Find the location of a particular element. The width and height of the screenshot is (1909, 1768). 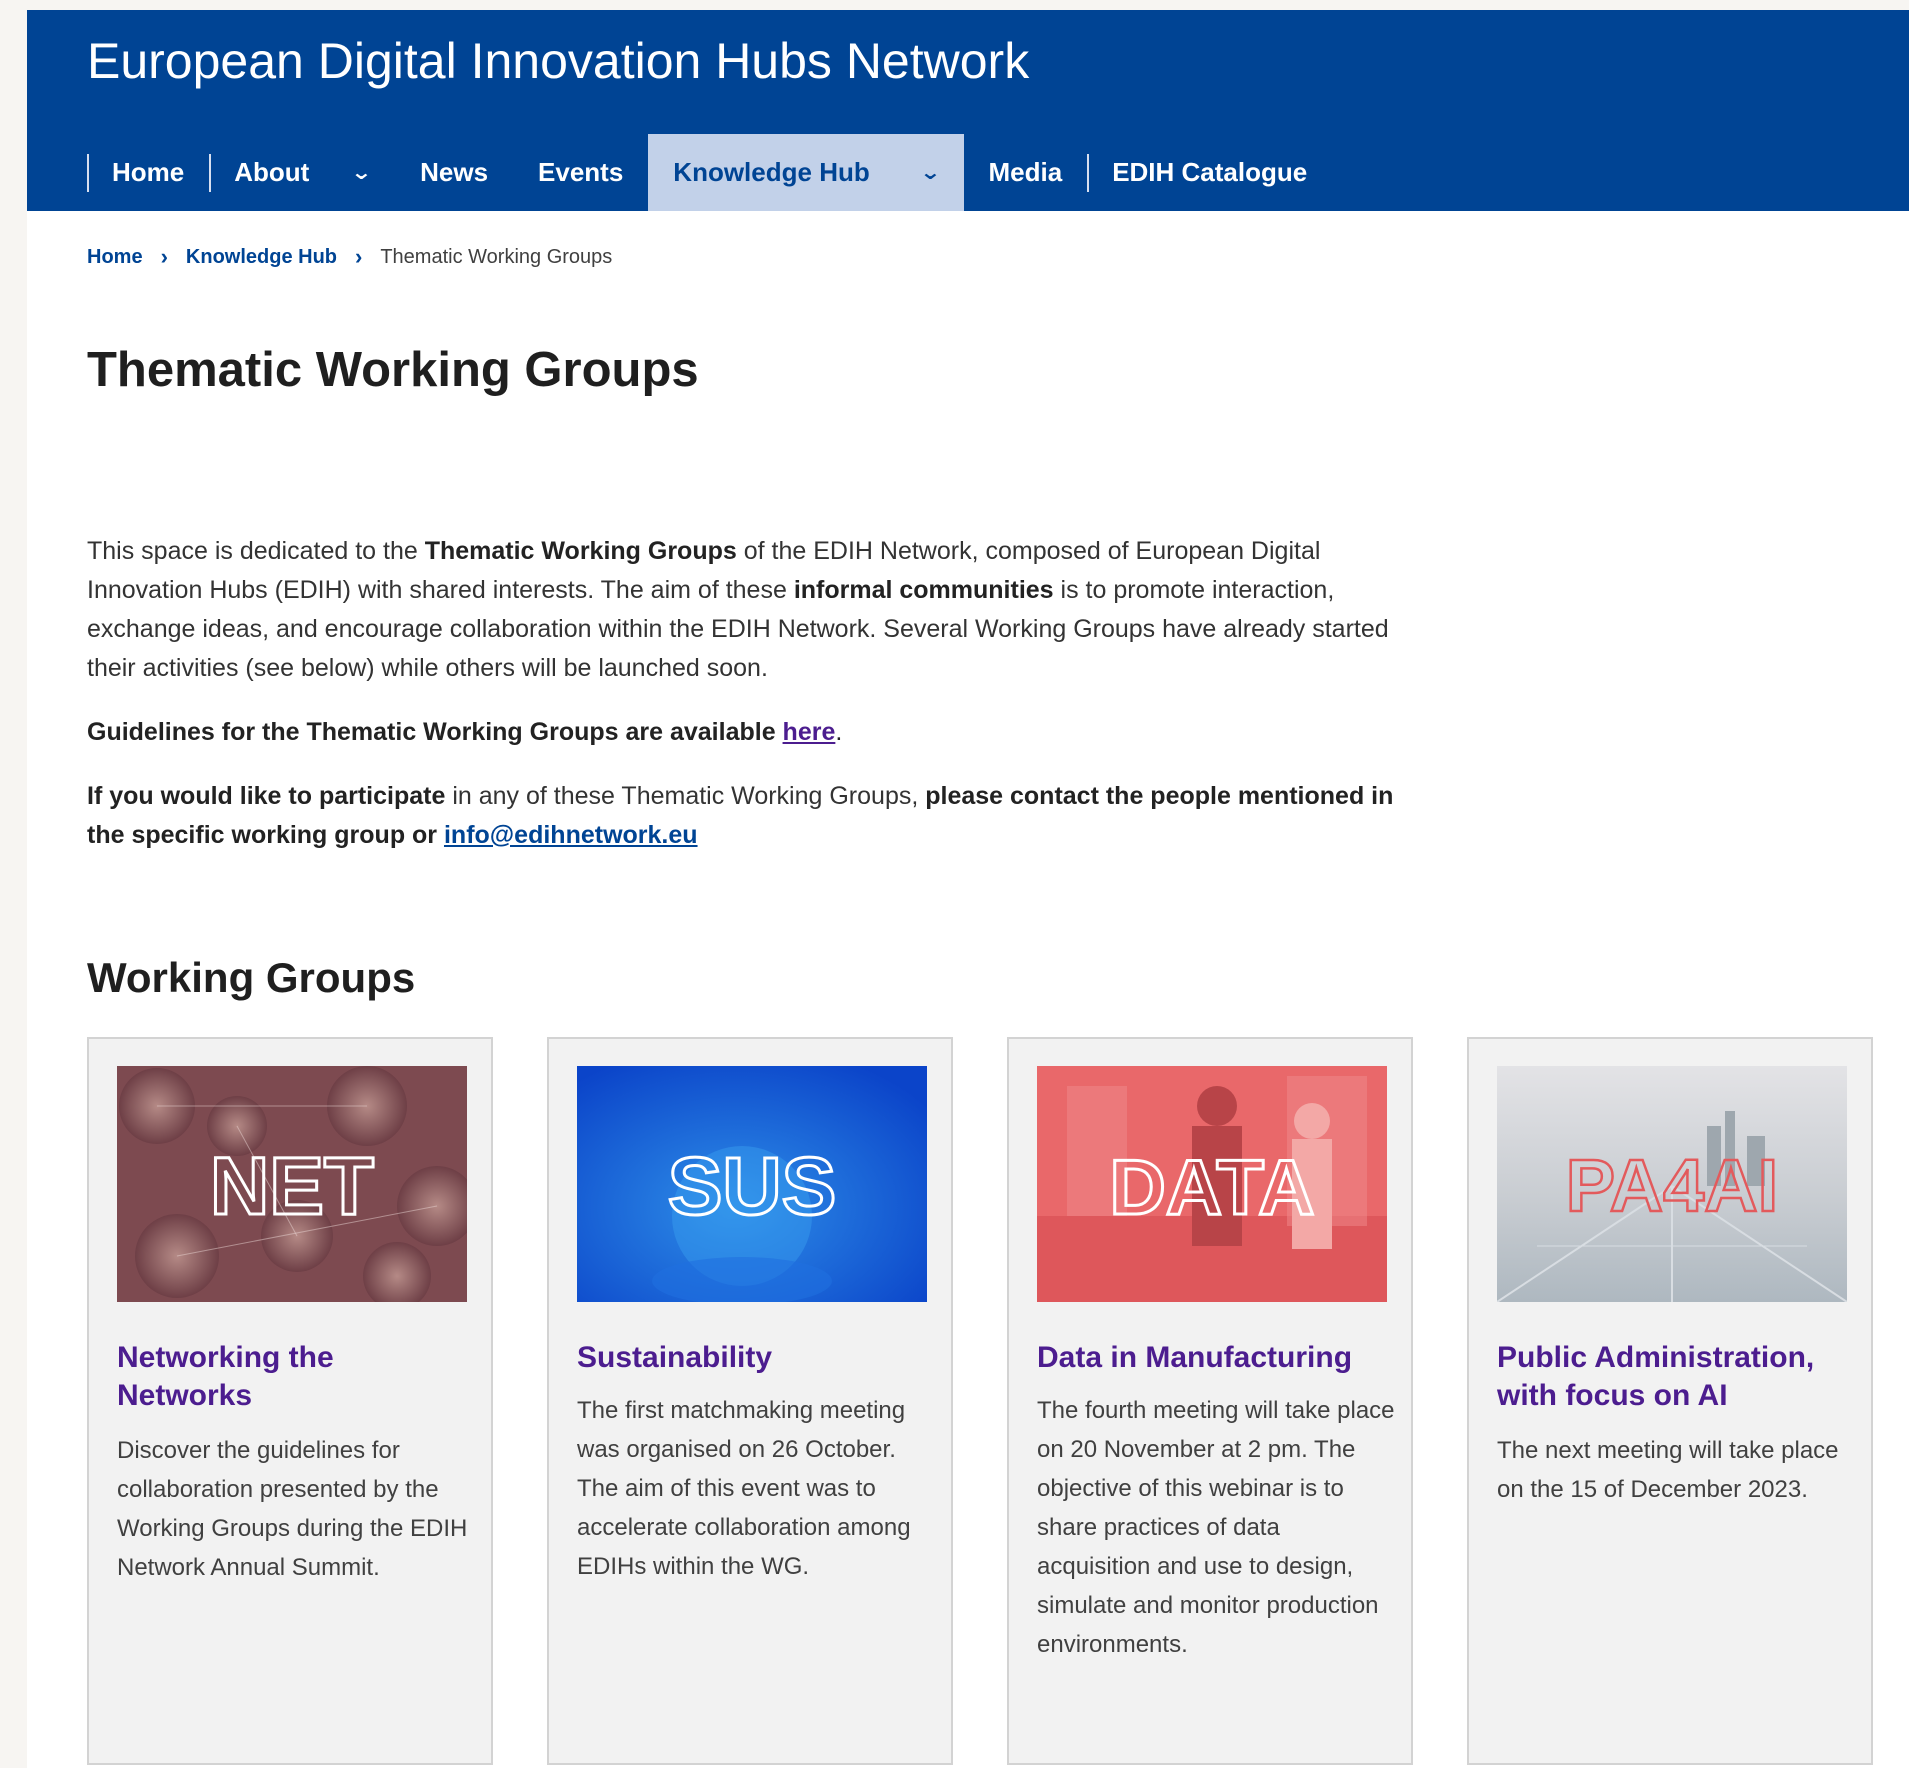

nav-item-label: News is located at coordinates (454, 172).